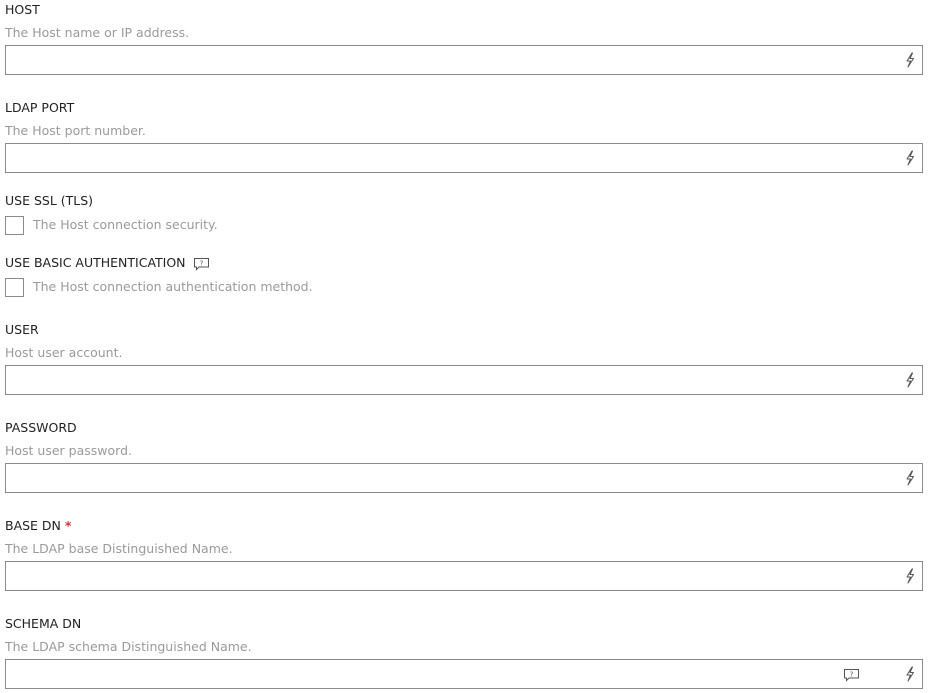  What do you see at coordinates (464, 60) in the screenshot?
I see `host-input` at bounding box center [464, 60].